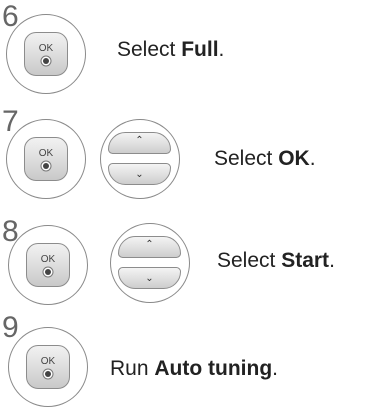 The height and width of the screenshot is (417, 376). I want to click on step-instruction: Select Full., so click(170, 50).